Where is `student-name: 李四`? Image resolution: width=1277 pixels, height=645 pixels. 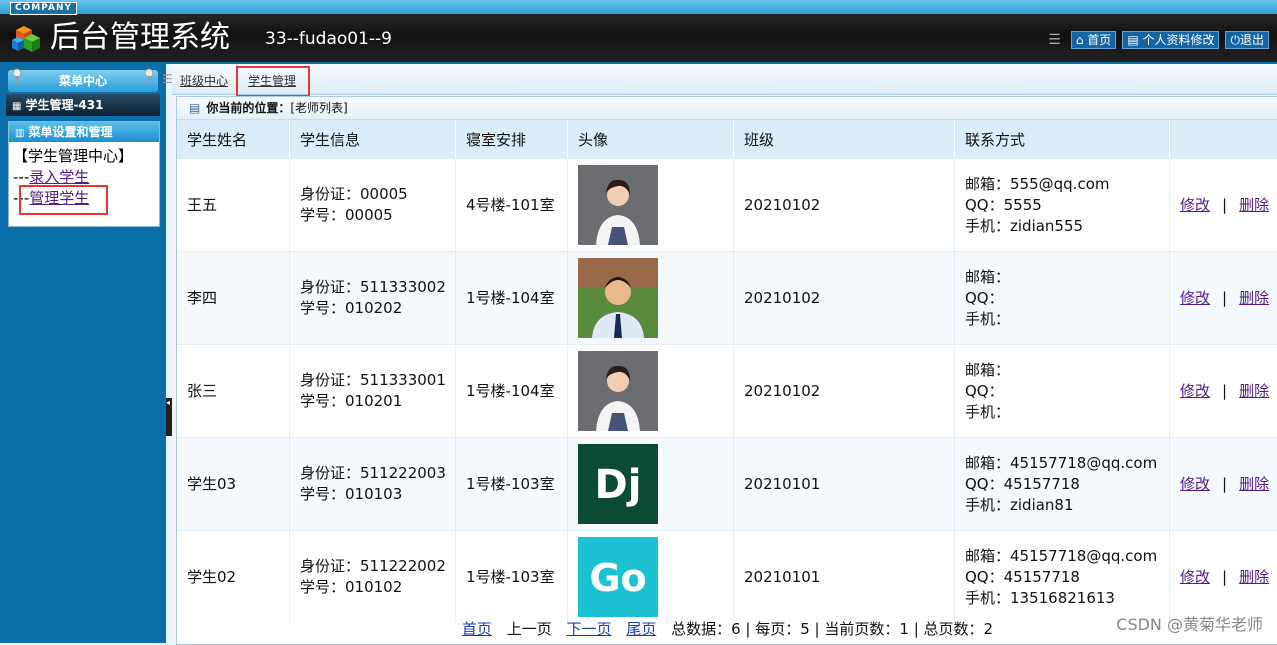
student-name: 李四 is located at coordinates (233, 298).